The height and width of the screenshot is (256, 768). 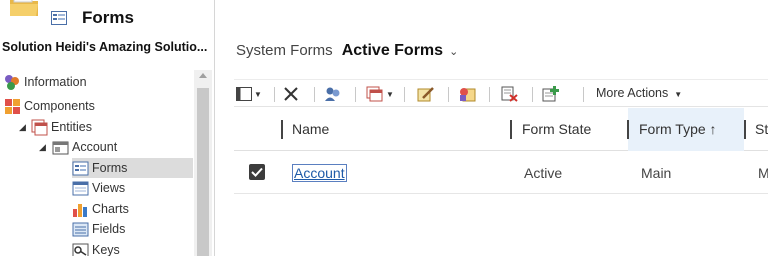 What do you see at coordinates (203, 172) in the screenshot?
I see `scrollbar-thumb` at bounding box center [203, 172].